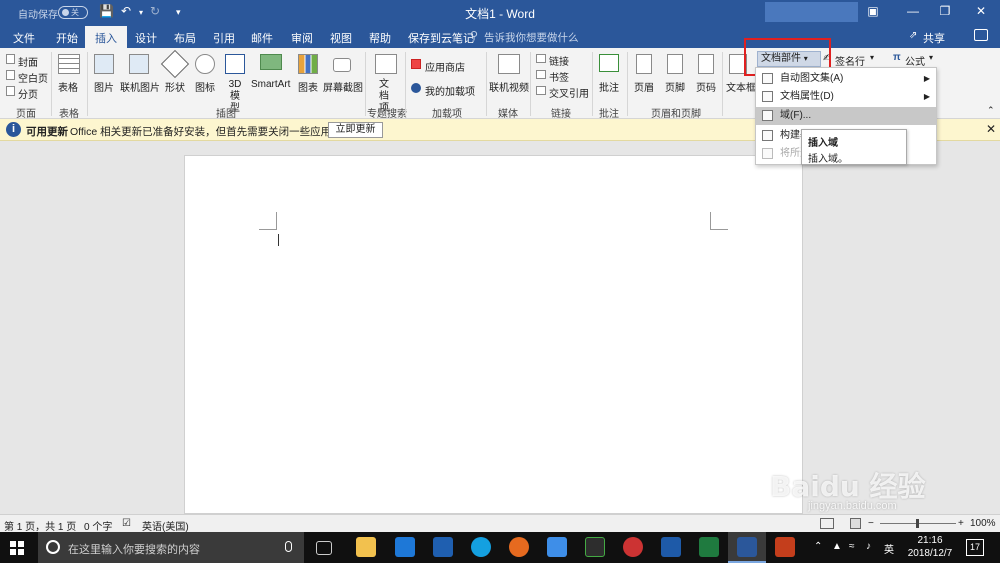 This screenshot has width=1000, height=563. Describe the element at coordinates (235, 64) in the screenshot. I see `3d-model-icon` at that location.